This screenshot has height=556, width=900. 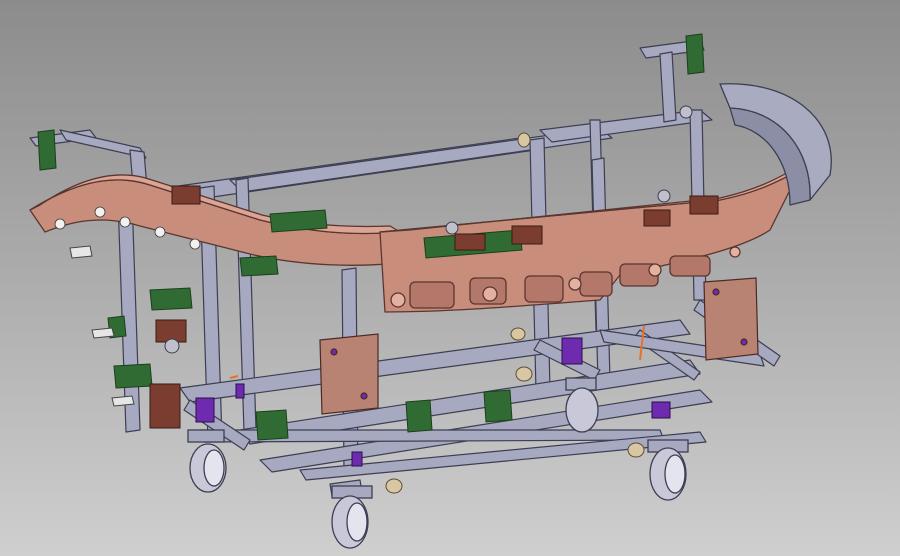 What do you see at coordinates (668, 470) in the screenshot?
I see `wheel-rear-right` at bounding box center [668, 470].